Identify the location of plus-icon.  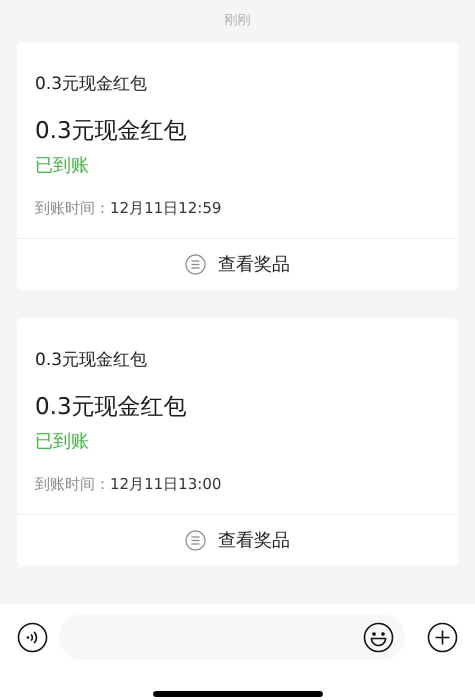
(442, 637).